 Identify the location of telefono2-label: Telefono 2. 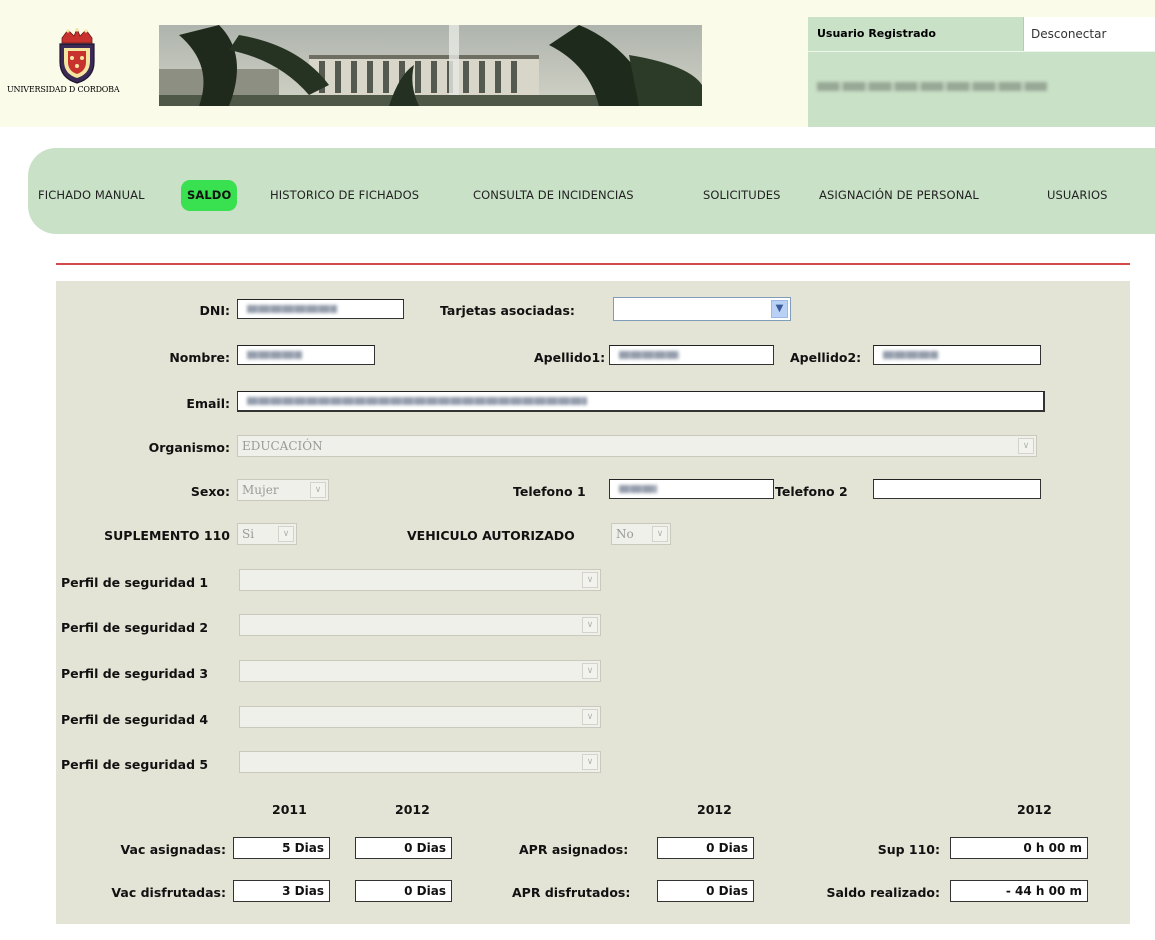
(811, 491).